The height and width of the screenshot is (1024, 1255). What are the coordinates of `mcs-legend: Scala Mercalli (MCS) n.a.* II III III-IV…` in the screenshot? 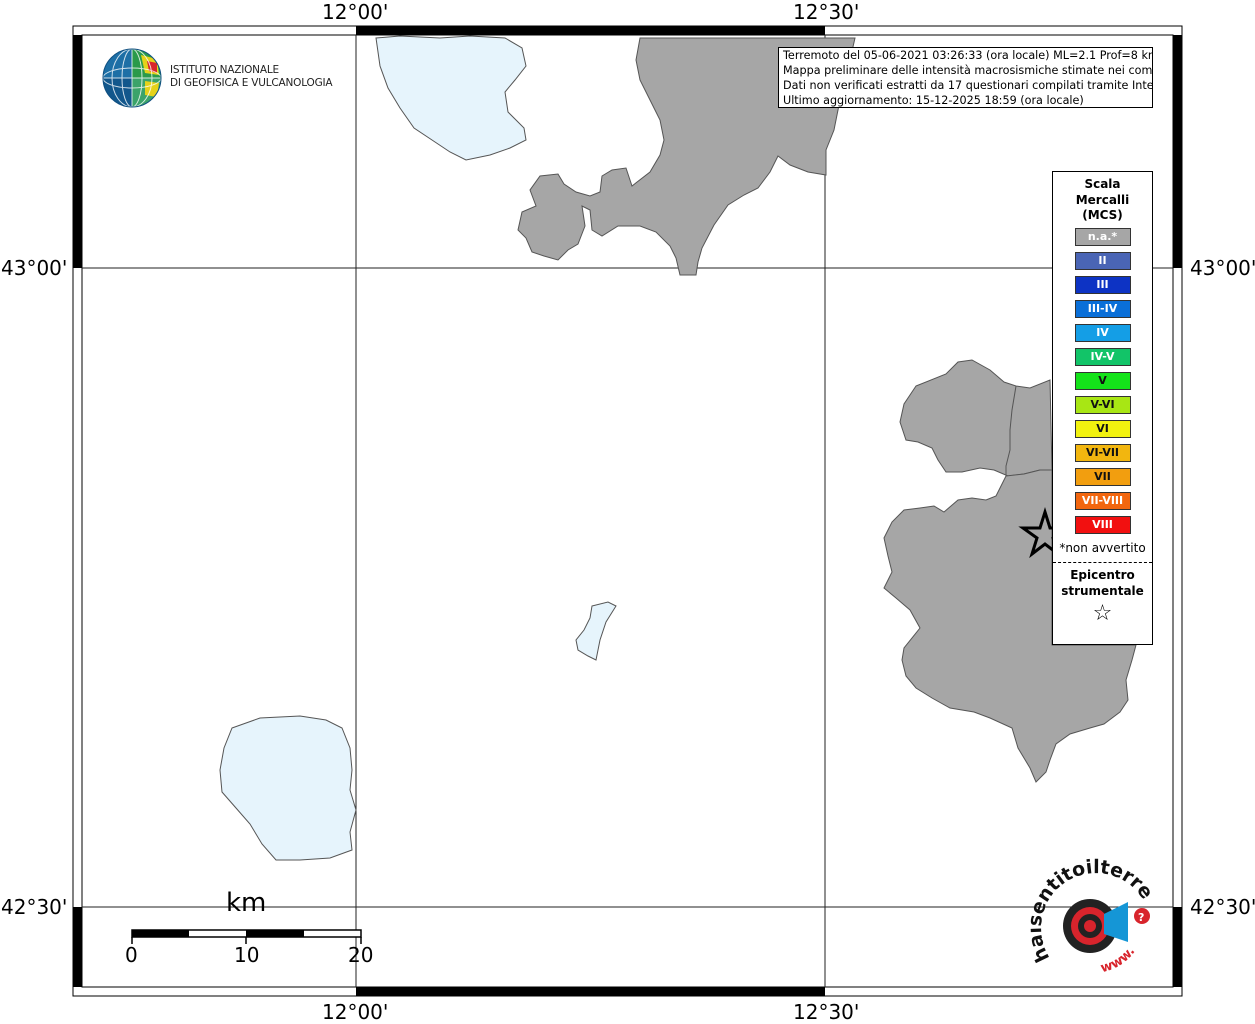 It's located at (1102, 408).